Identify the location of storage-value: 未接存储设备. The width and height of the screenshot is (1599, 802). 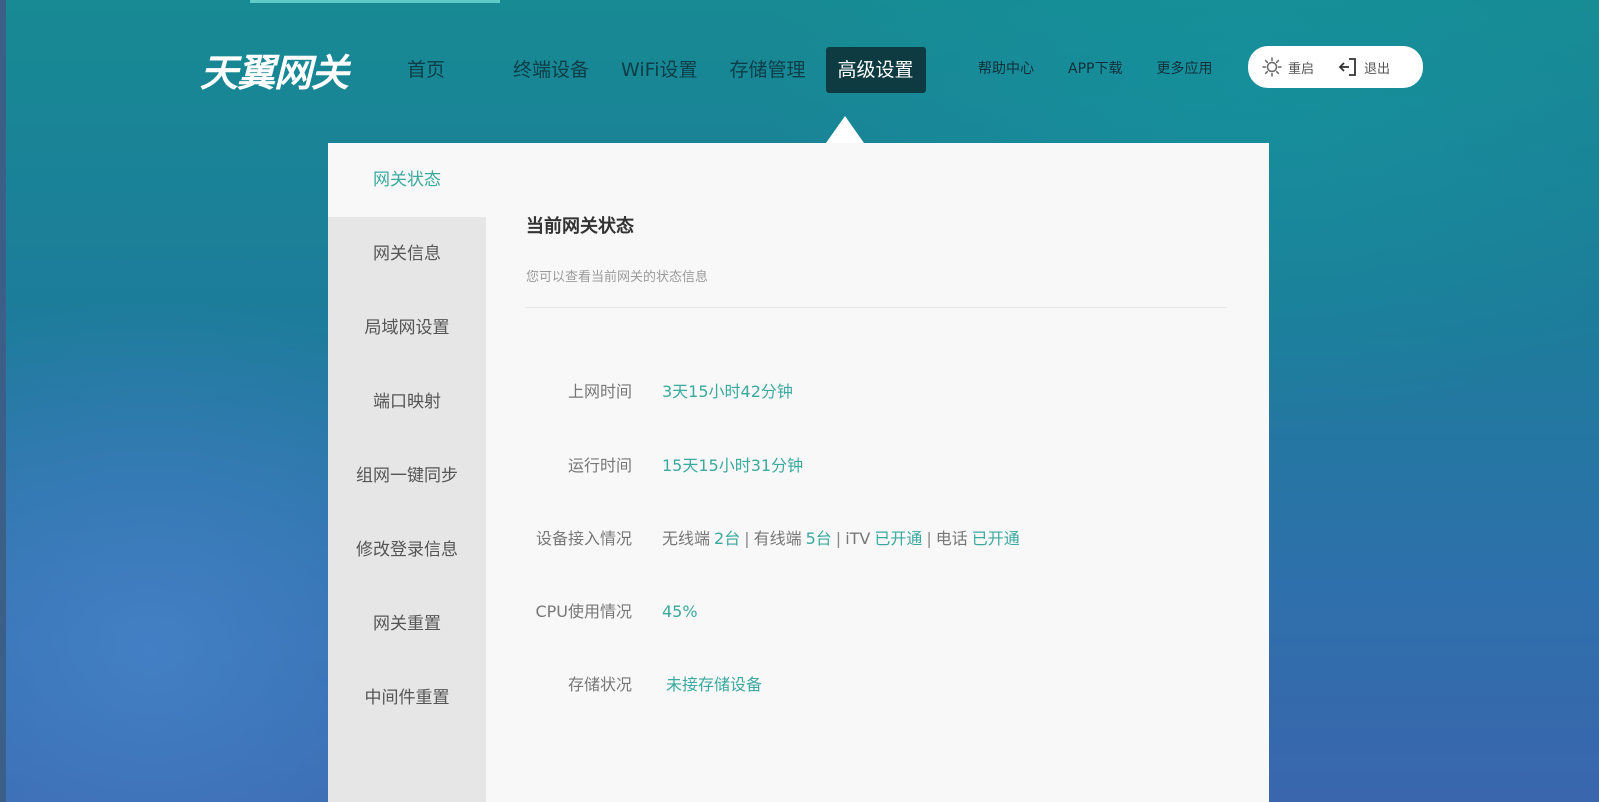
(714, 684).